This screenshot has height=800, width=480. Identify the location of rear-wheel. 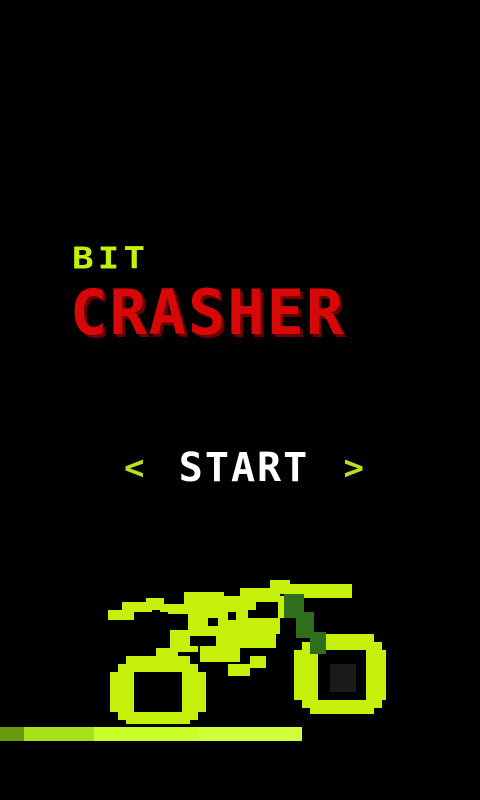
(158, 690).